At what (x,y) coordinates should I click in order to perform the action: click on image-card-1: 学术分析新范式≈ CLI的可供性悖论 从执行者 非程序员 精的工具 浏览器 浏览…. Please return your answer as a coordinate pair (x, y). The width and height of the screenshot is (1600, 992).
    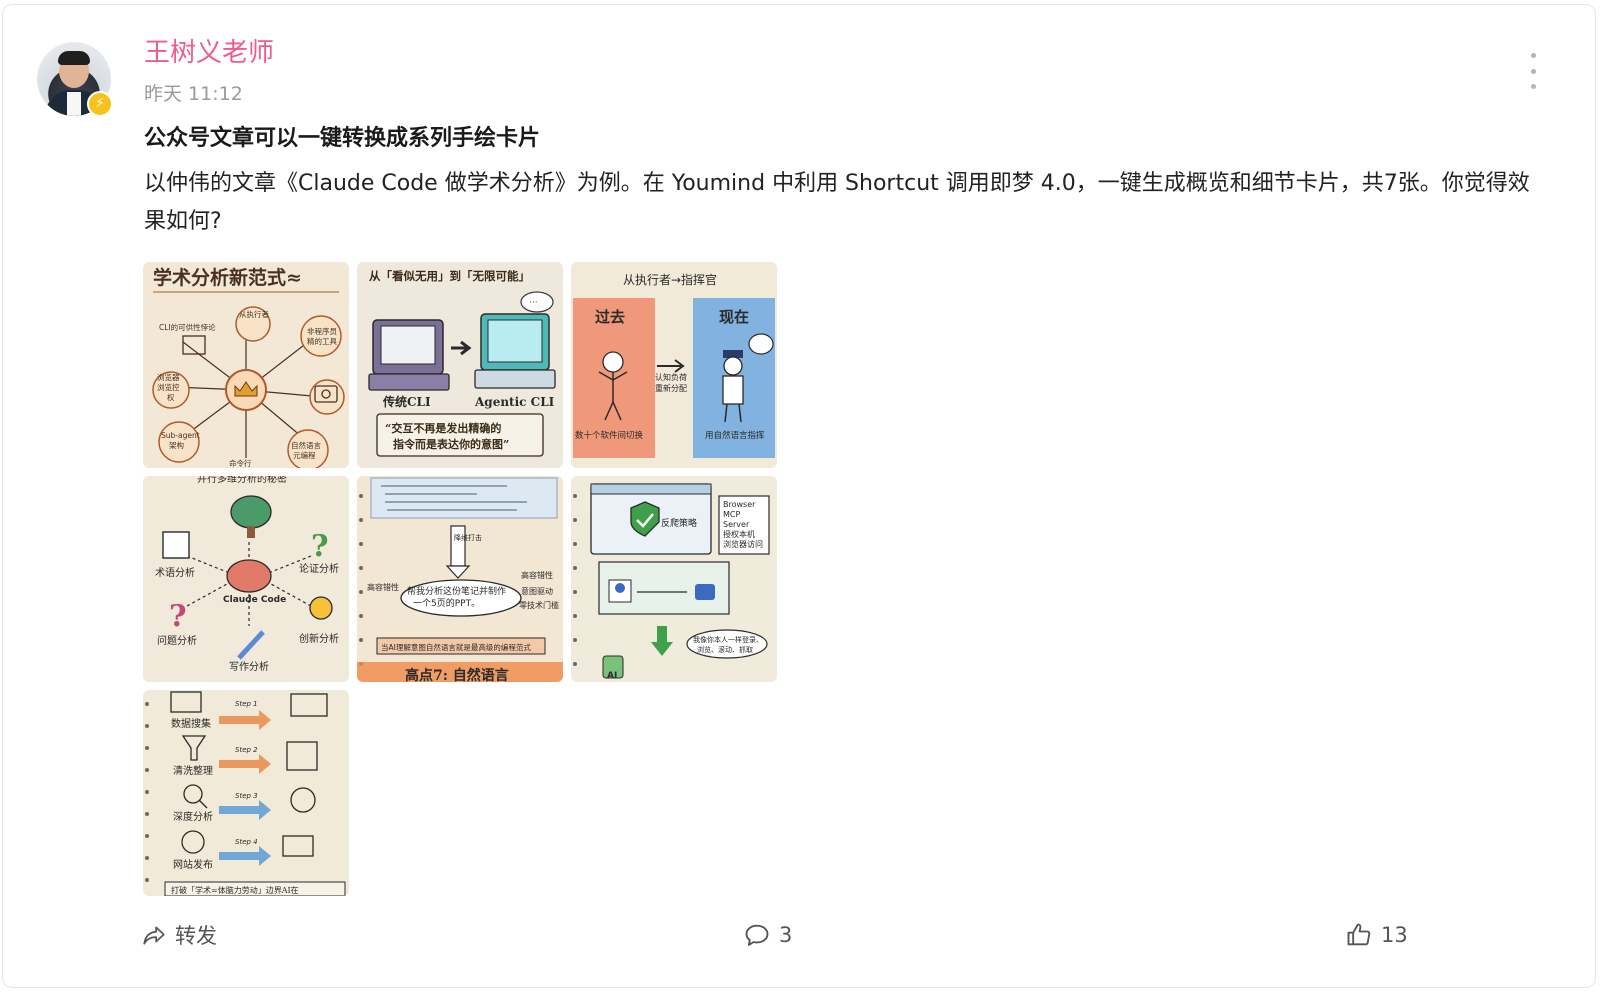
    Looking at the image, I should click on (246, 365).